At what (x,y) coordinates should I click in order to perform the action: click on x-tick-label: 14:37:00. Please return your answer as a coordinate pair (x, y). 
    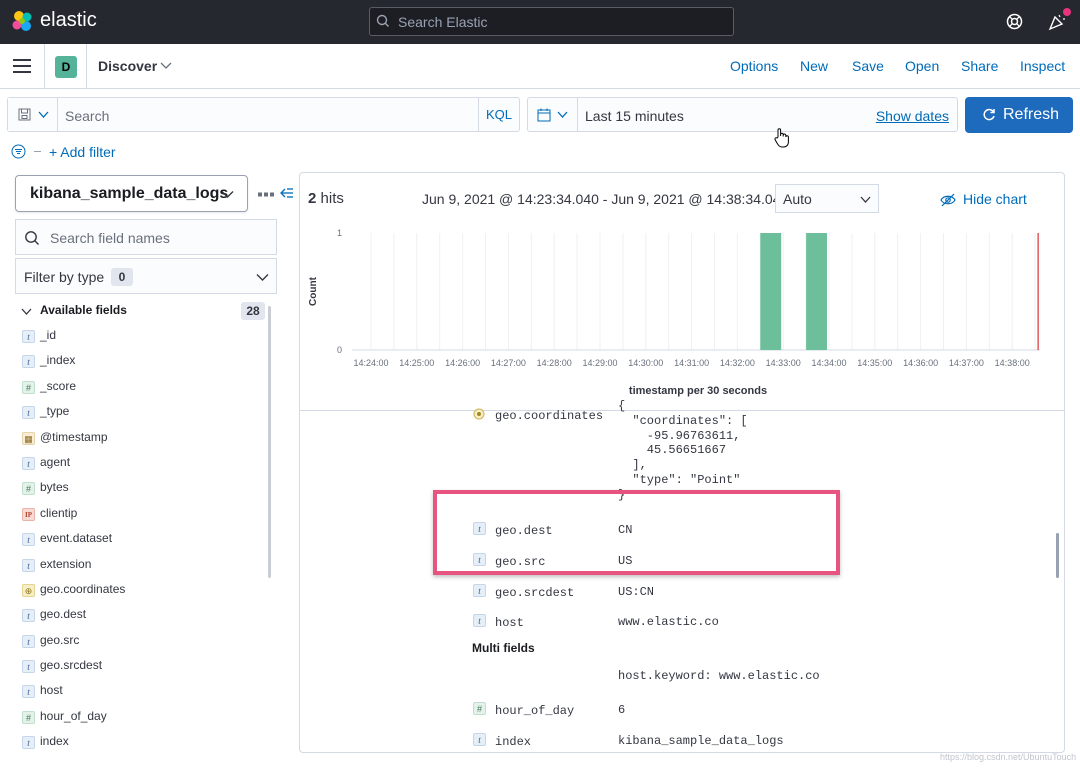
    Looking at the image, I should click on (966, 363).